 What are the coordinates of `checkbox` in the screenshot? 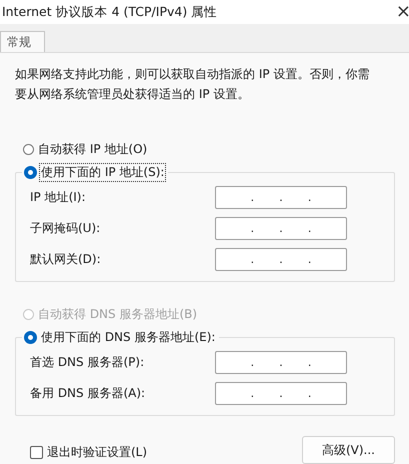 It's located at (36, 452).